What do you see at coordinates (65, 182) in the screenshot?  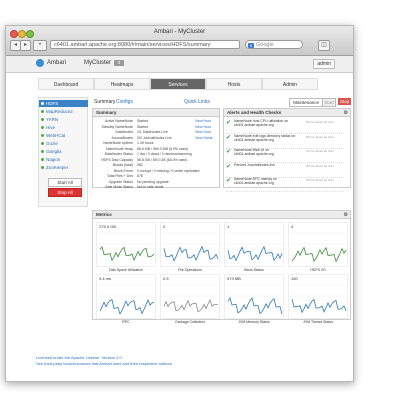 I see `start-all-button: Start All` at bounding box center [65, 182].